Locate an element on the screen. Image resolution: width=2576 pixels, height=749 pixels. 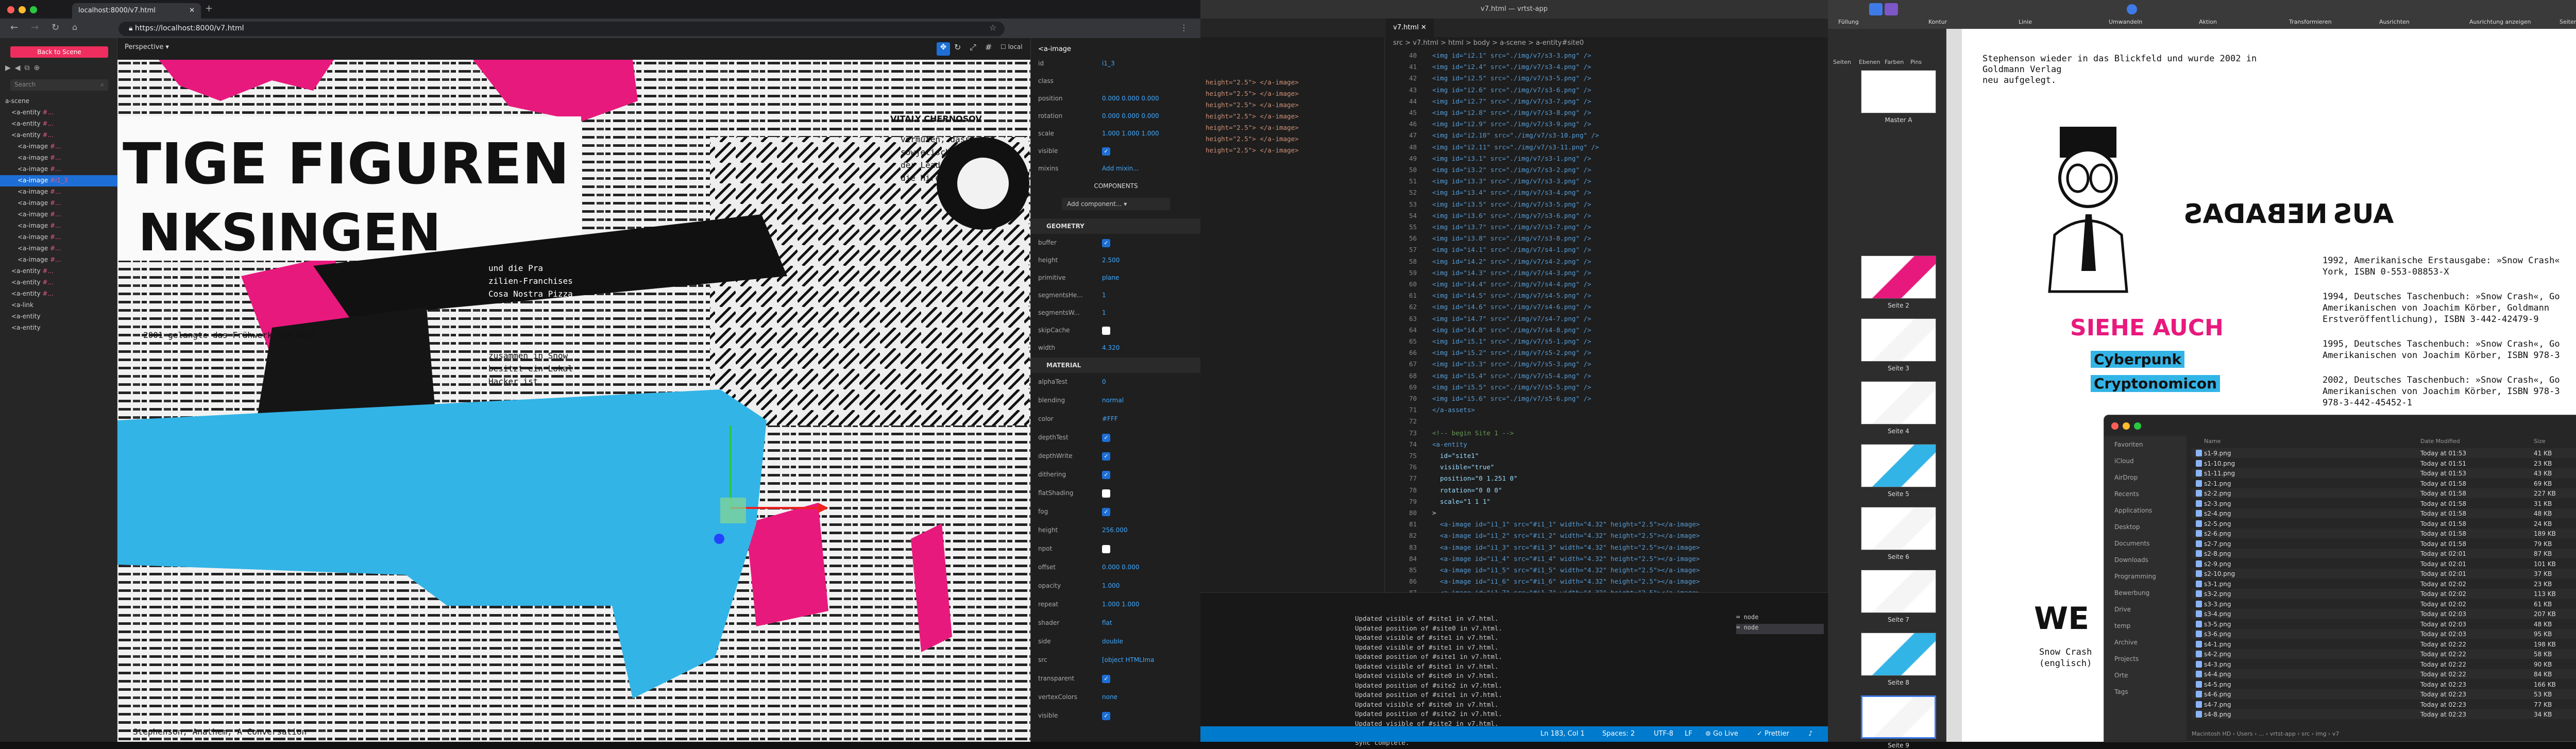
code-line: 75 id="site1" is located at coordinates (1607, 457).